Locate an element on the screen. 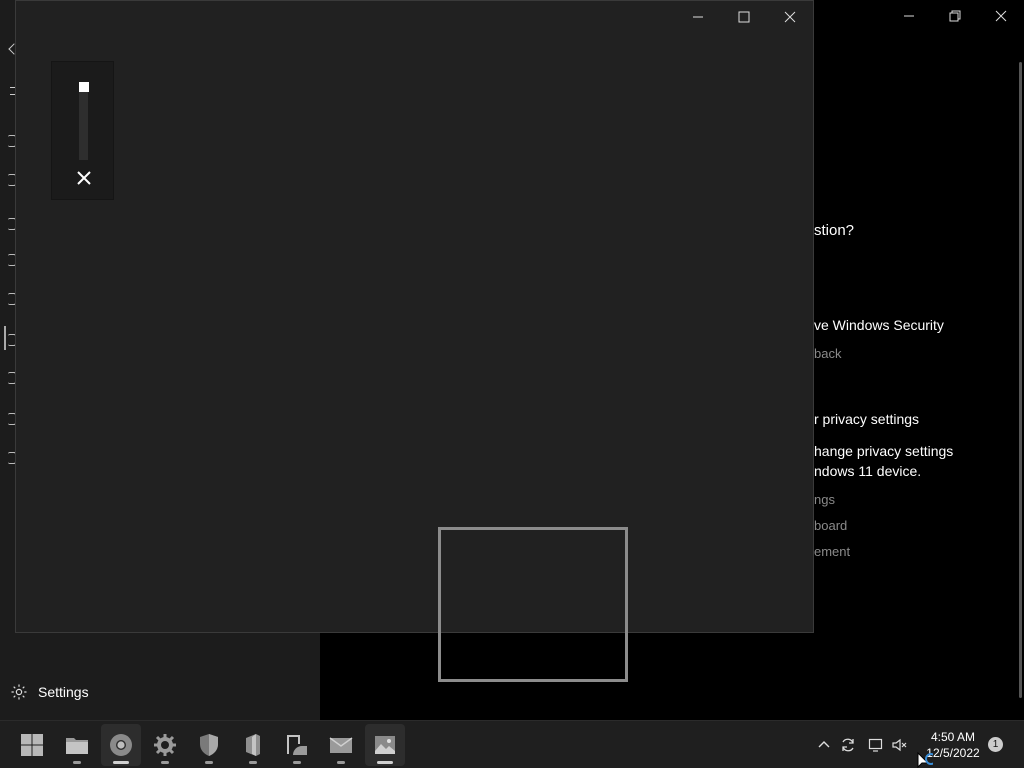  volume-tray-button is located at coordinates (900, 745).